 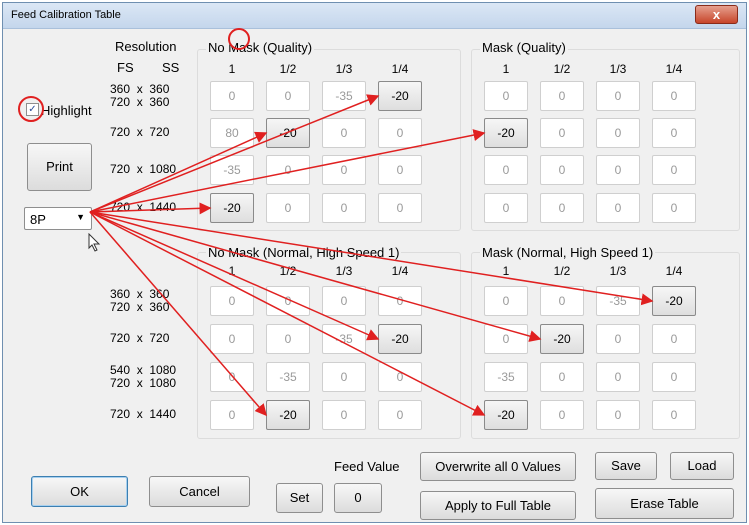 I want to click on erase-table-button: Erase Table, so click(x=664, y=503).